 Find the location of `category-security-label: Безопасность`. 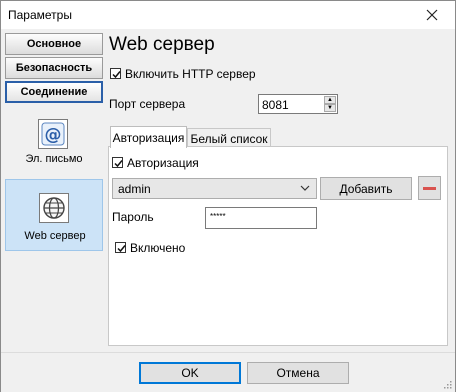

category-security-label: Безопасность is located at coordinates (54, 68).